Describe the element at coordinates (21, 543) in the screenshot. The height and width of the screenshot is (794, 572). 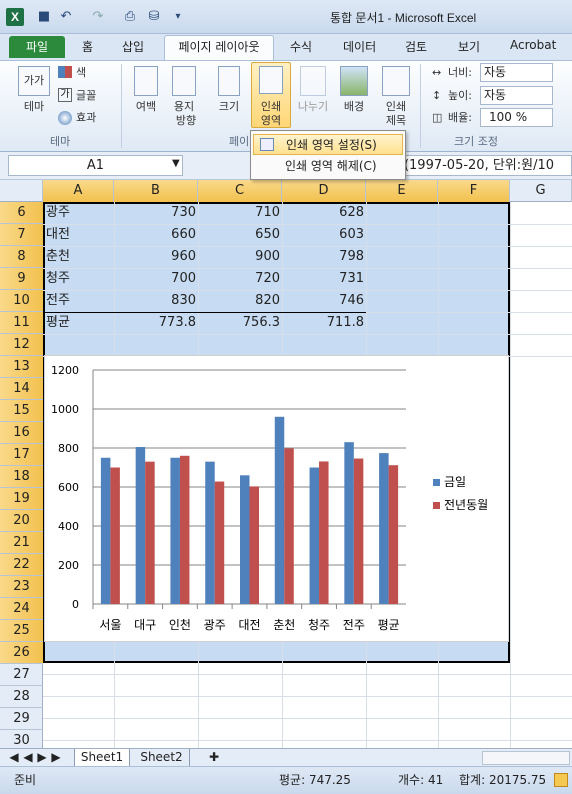
I see `row-header: 21` at that location.